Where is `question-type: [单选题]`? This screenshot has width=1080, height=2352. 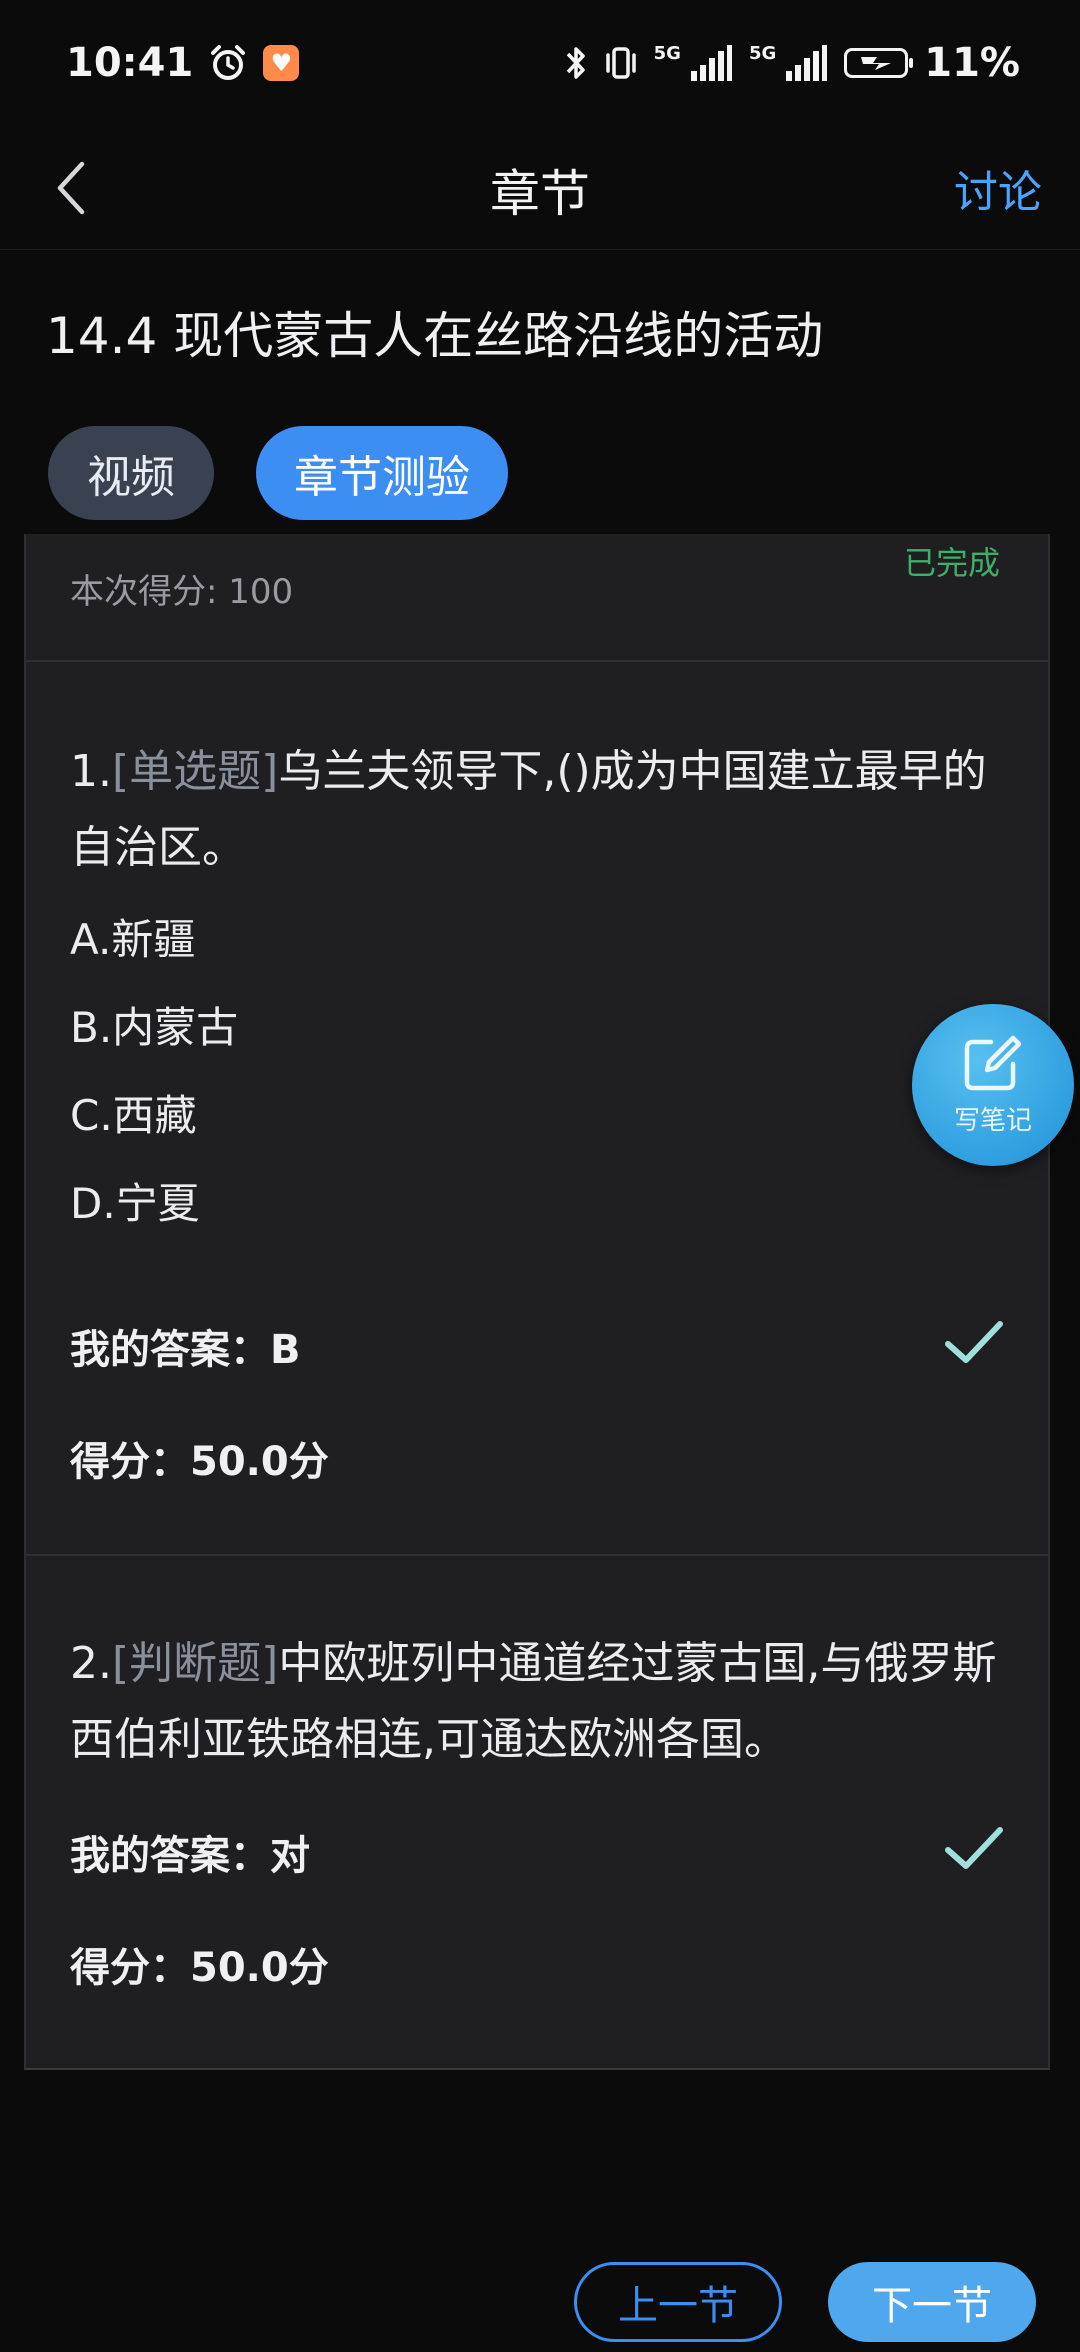 question-type: [单选题] is located at coordinates (195, 771).